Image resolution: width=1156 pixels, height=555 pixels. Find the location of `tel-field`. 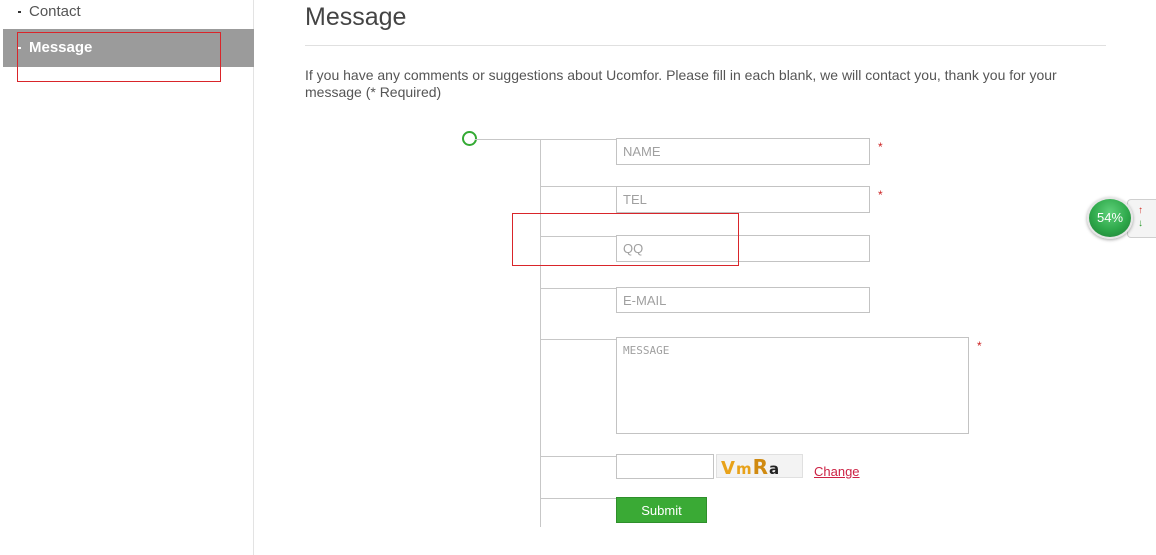

tel-field is located at coordinates (743, 199).